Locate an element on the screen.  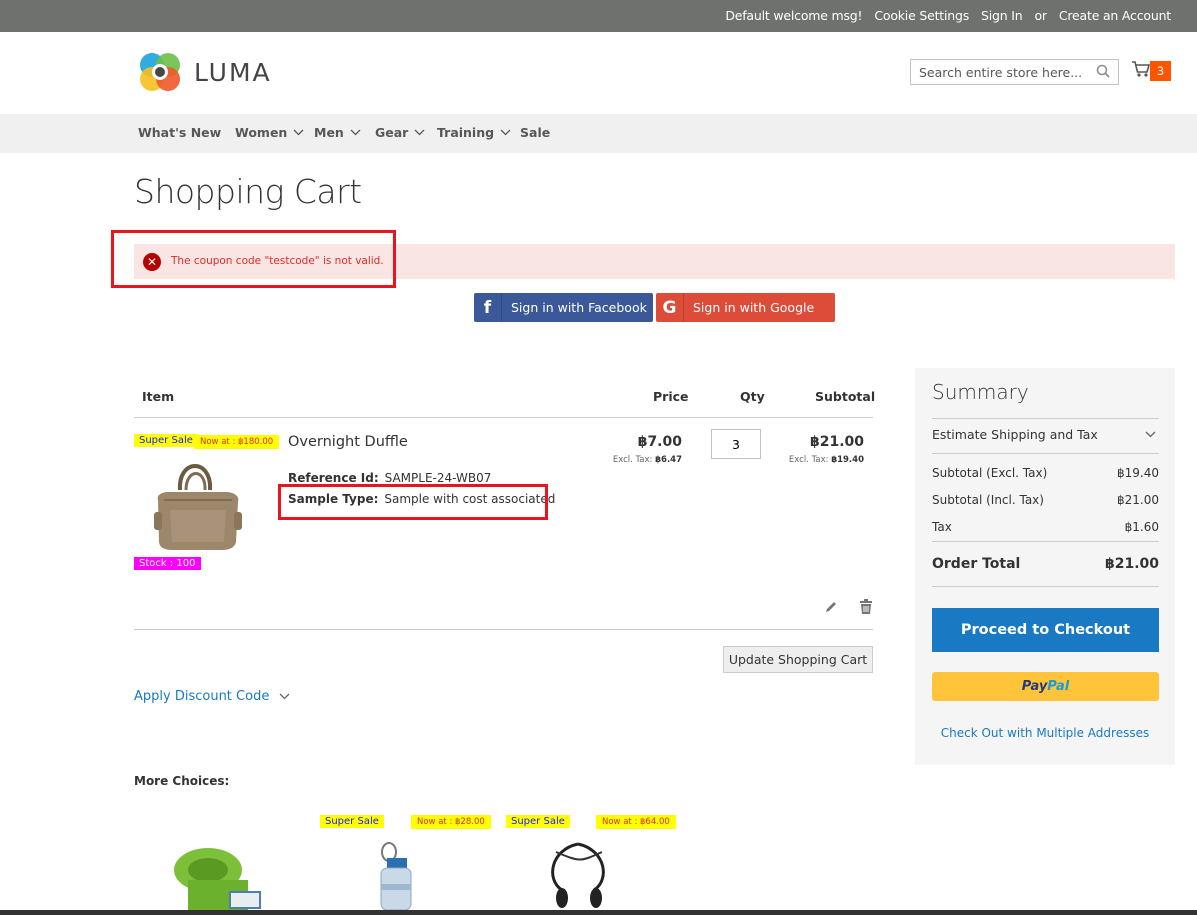
summary-row: Tax ฿1.60 is located at coordinates (1045, 527).